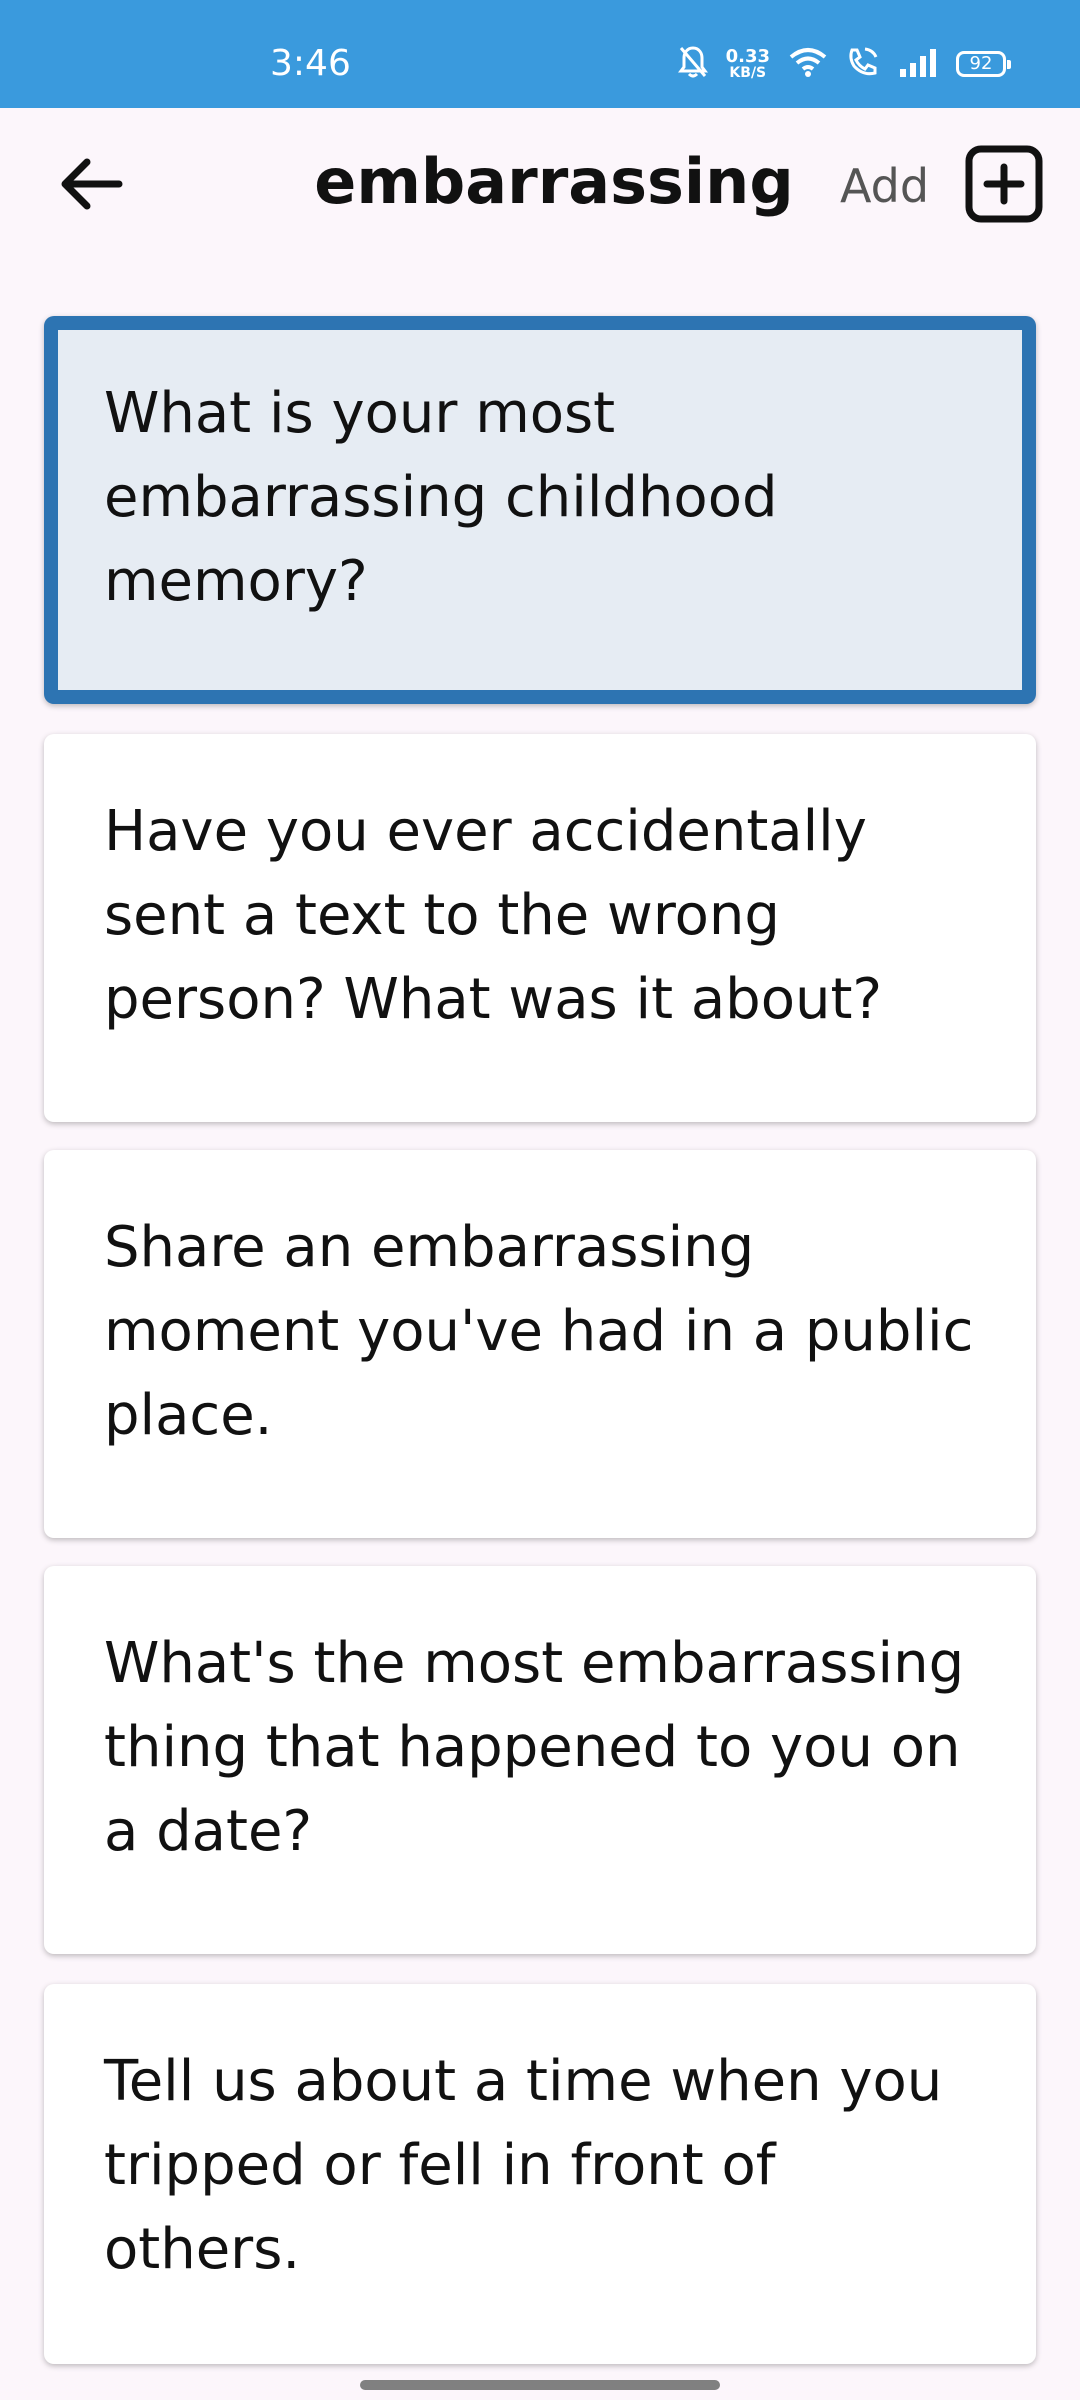  I want to click on app-bar: embarrassing Add, so click(540, 188).